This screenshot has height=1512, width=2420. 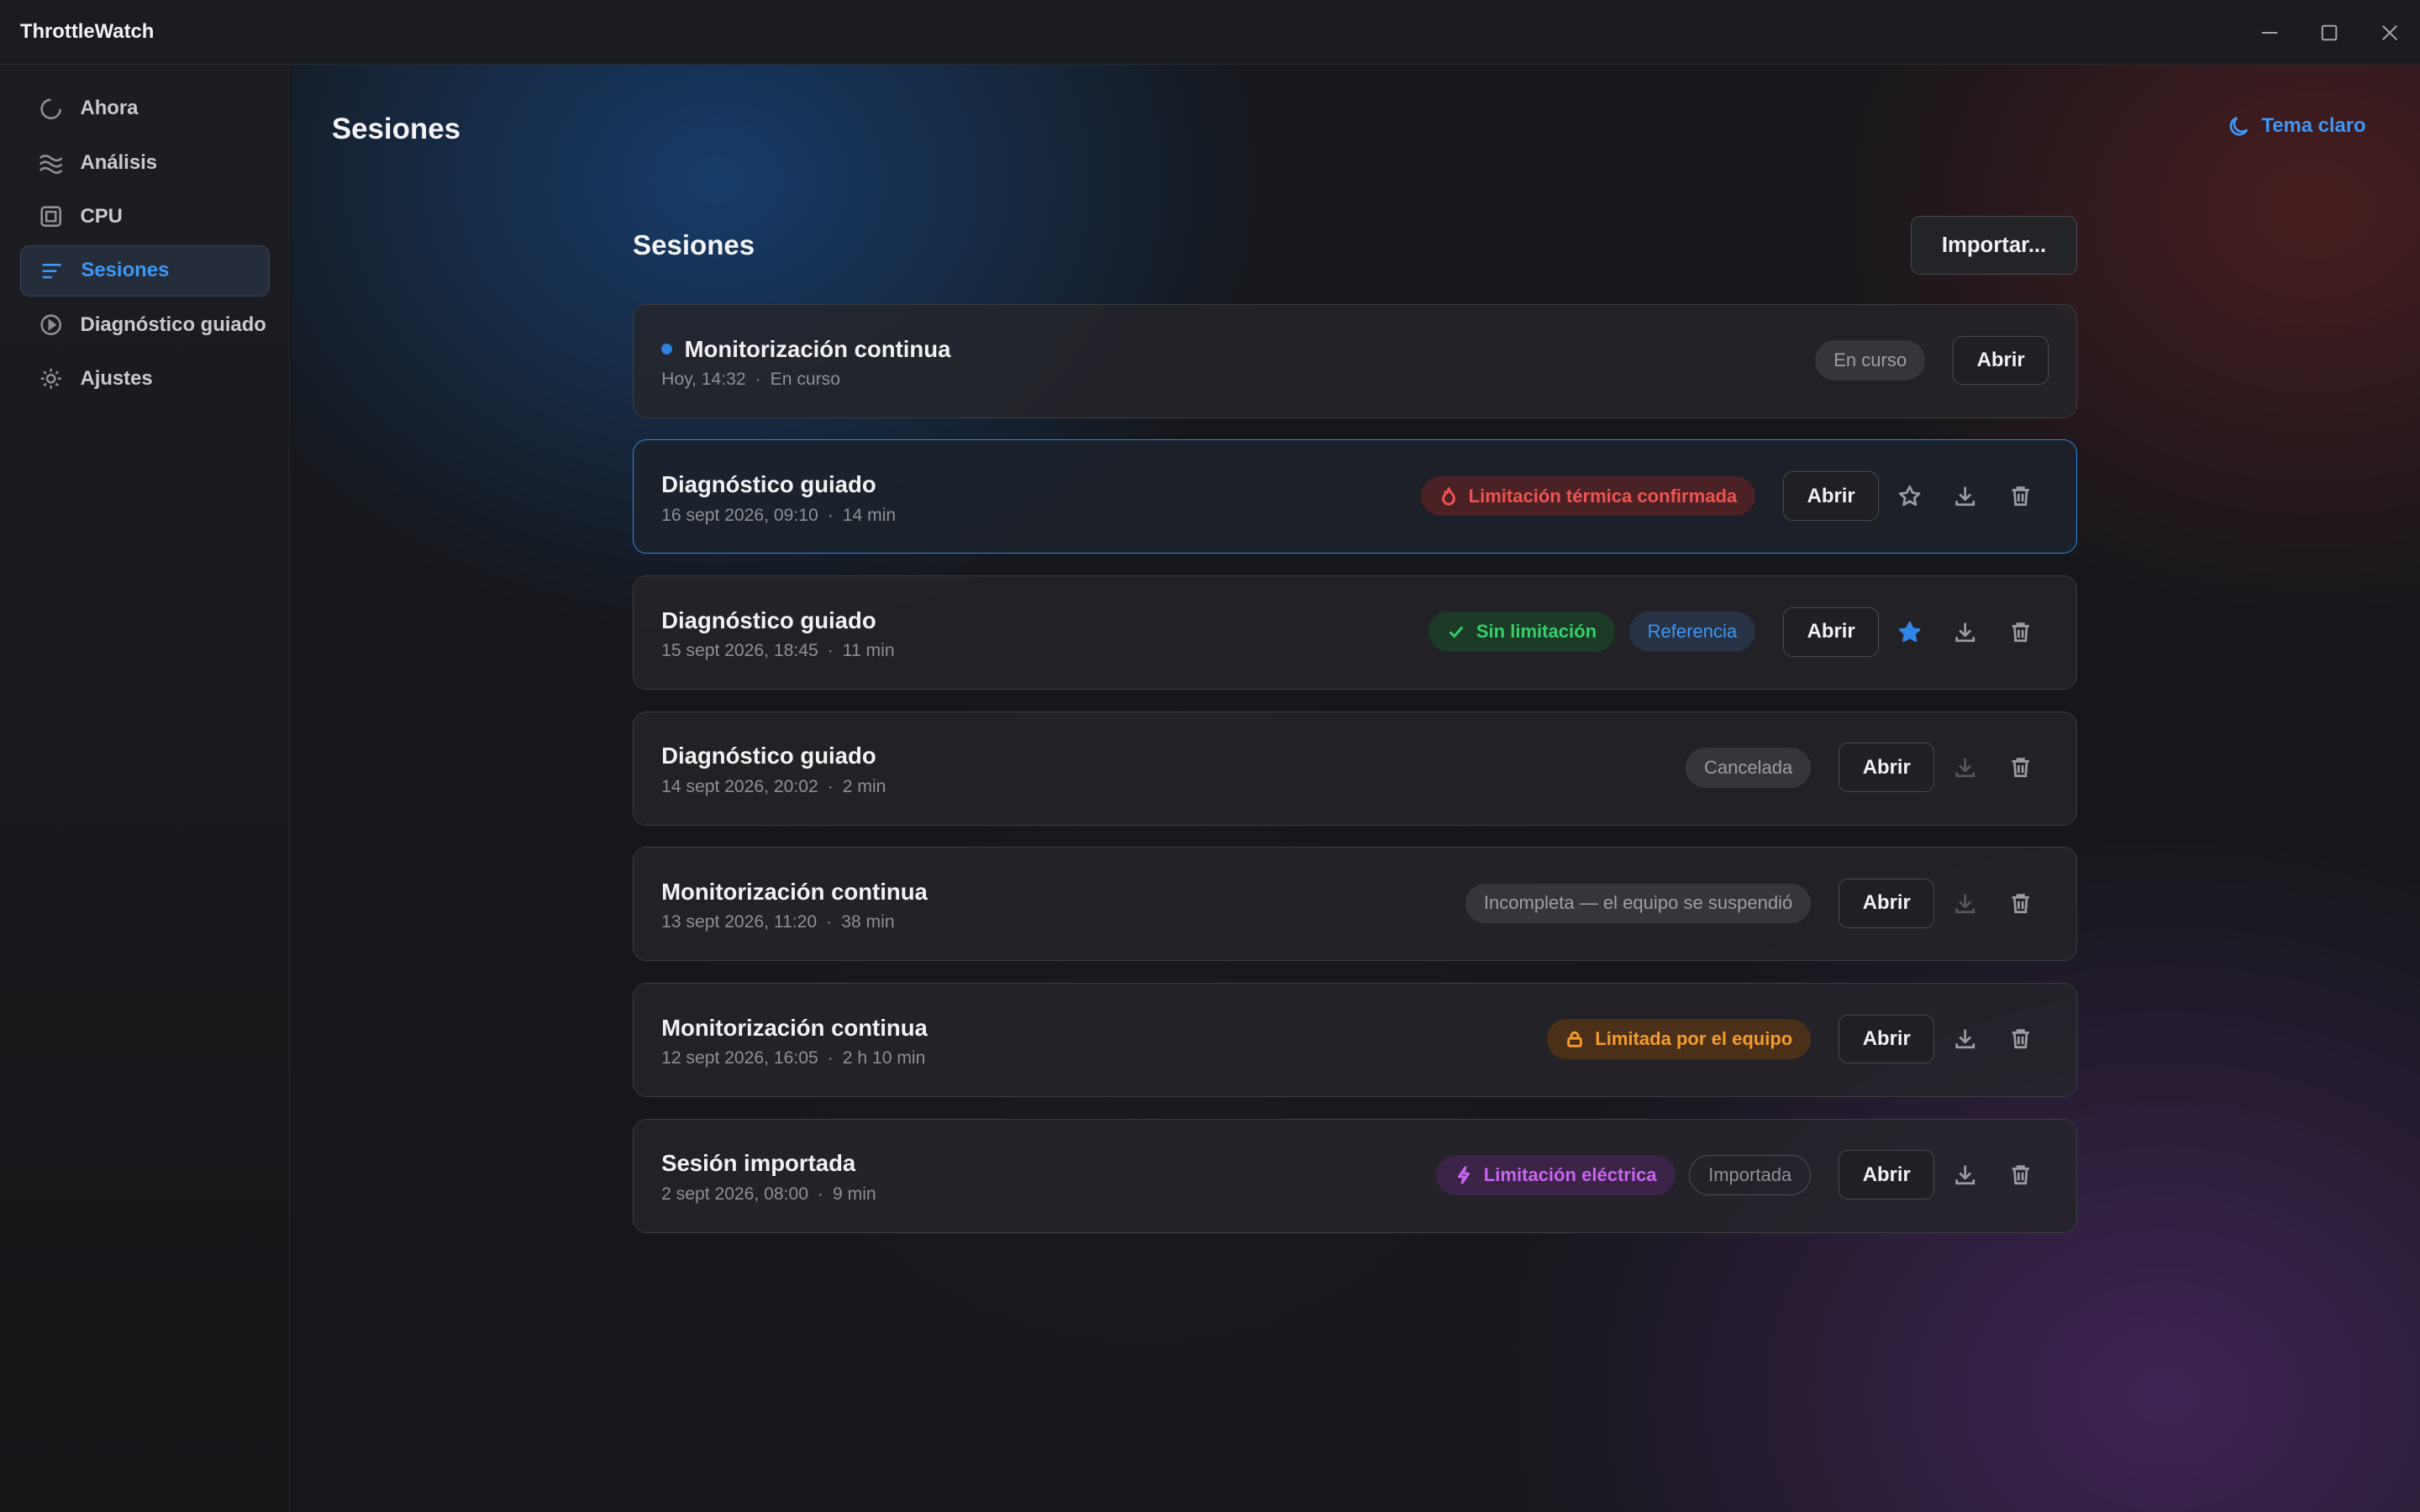 I want to click on star-filled-icon, so click(x=1910, y=631).